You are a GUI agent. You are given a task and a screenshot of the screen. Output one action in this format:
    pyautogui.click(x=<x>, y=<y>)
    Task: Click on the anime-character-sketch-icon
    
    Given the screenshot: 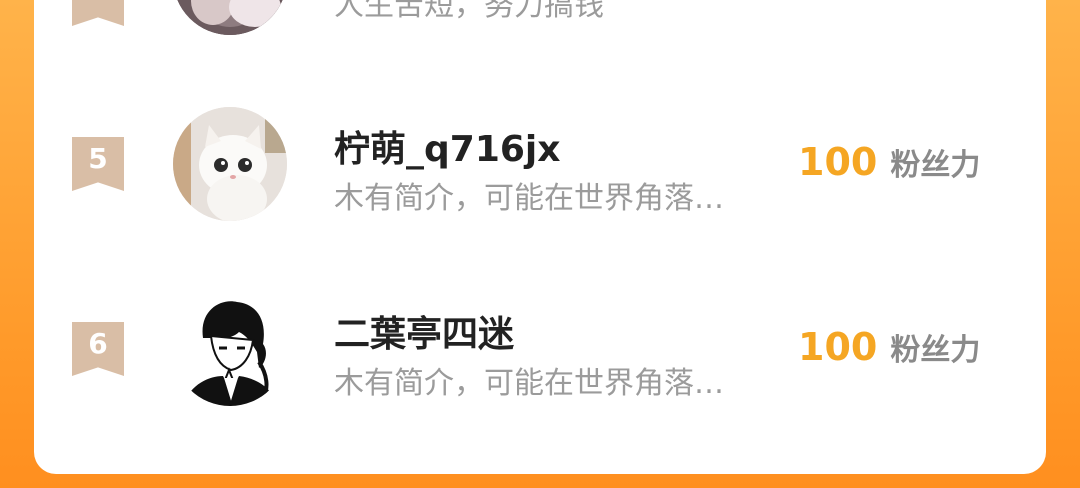 What is the action you would take?
    pyautogui.click(x=230, y=349)
    